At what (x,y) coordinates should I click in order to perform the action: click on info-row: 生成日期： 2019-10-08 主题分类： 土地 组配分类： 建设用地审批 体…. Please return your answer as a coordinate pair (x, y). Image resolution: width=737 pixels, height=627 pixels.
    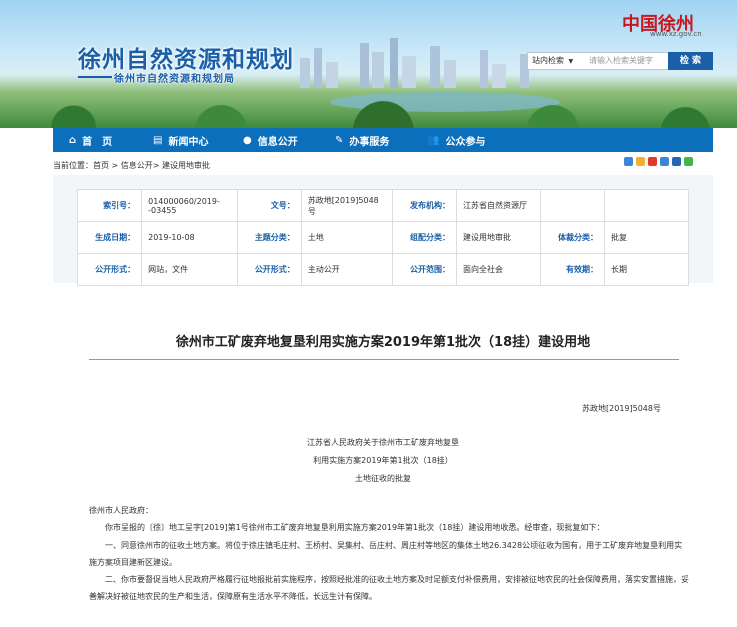
    Looking at the image, I should click on (382, 237).